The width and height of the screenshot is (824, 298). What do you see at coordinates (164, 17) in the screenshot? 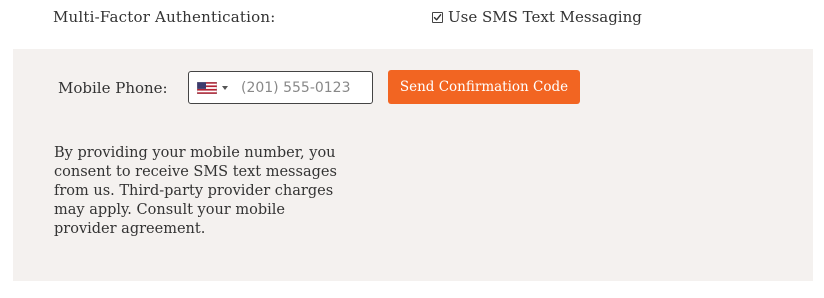
I see `mfa-label: Multi-Factor Authentication:` at bounding box center [164, 17].